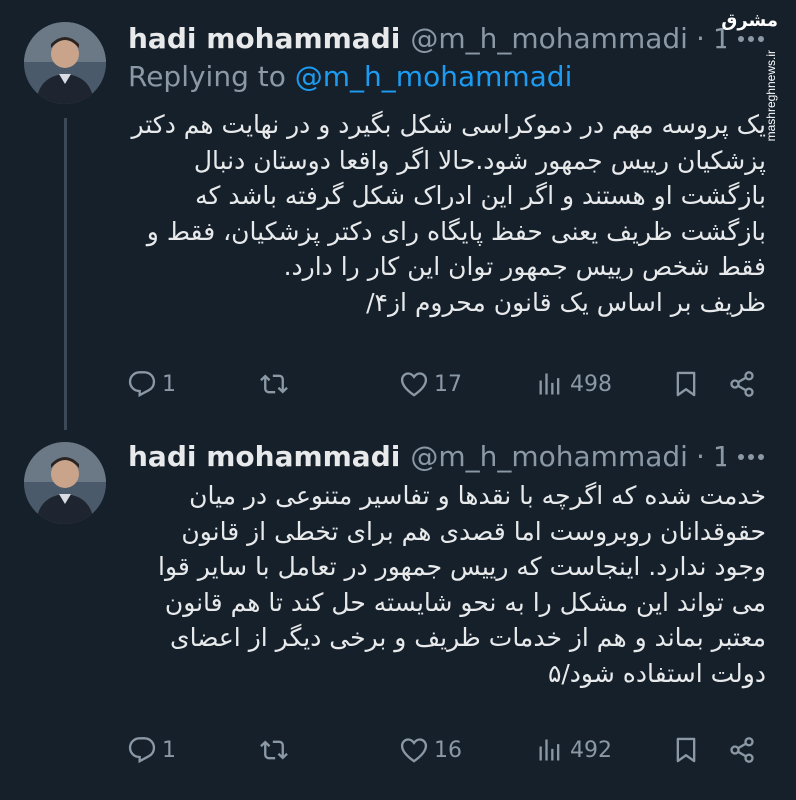 The width and height of the screenshot is (796, 800). Describe the element at coordinates (771, 96) in the screenshot. I see `watermark-url: mashreghnews.ir` at that location.